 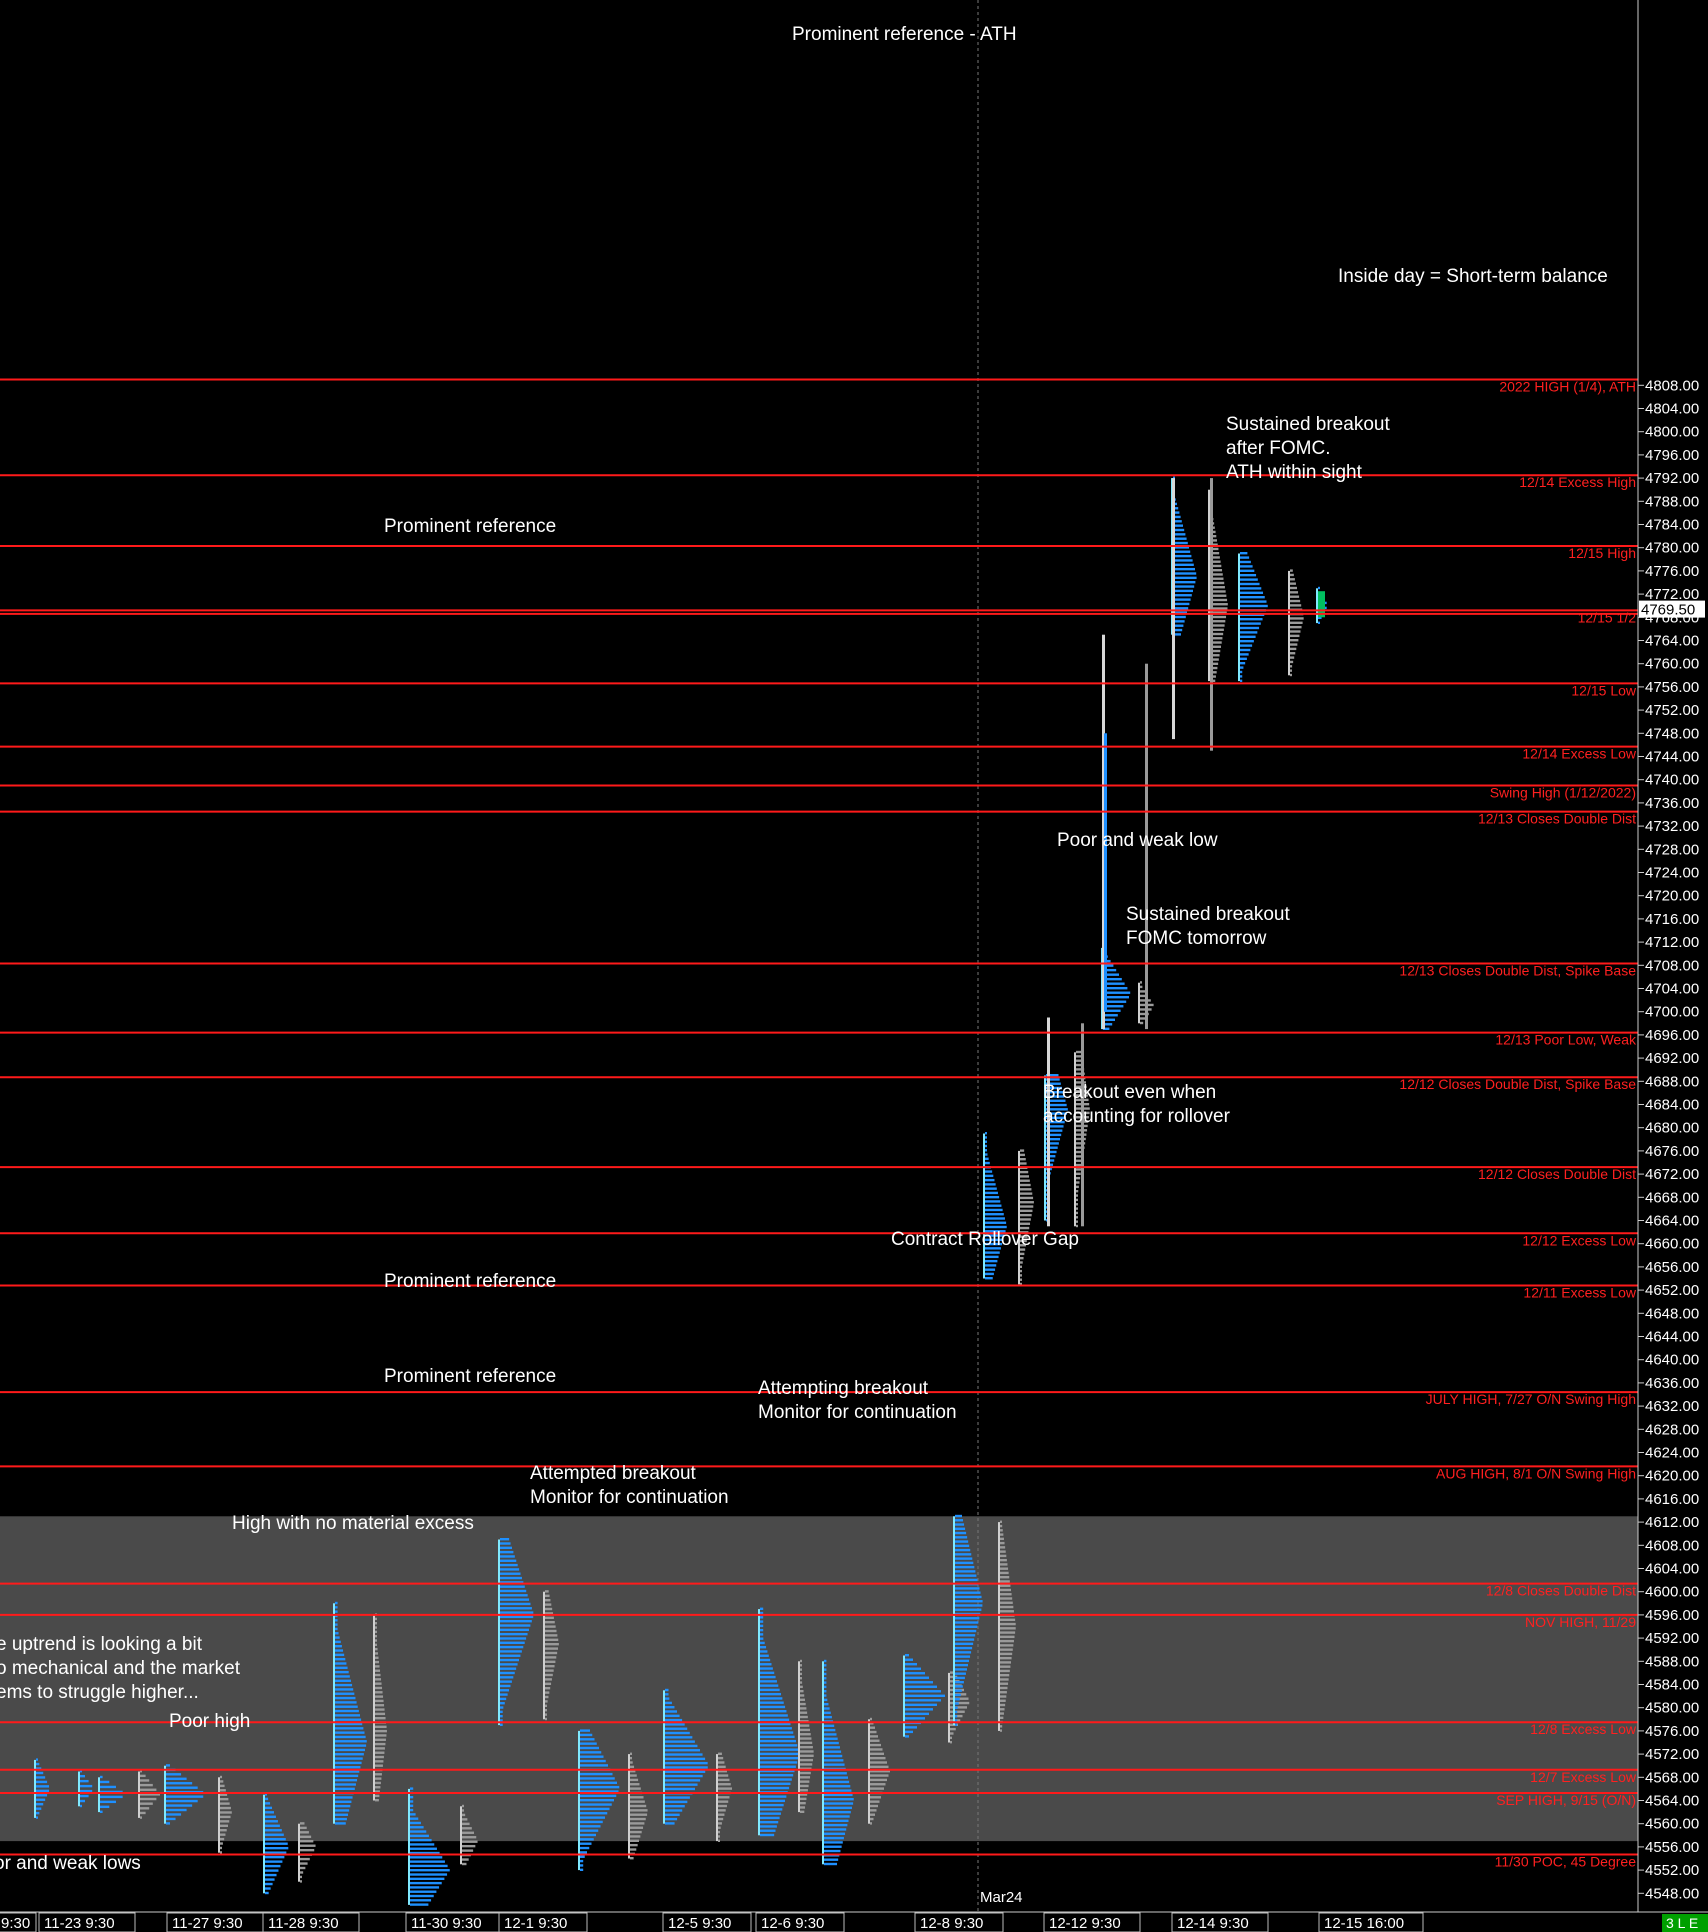 What do you see at coordinates (1672, 1824) in the screenshot?
I see `price-tick-label: 4560.00` at bounding box center [1672, 1824].